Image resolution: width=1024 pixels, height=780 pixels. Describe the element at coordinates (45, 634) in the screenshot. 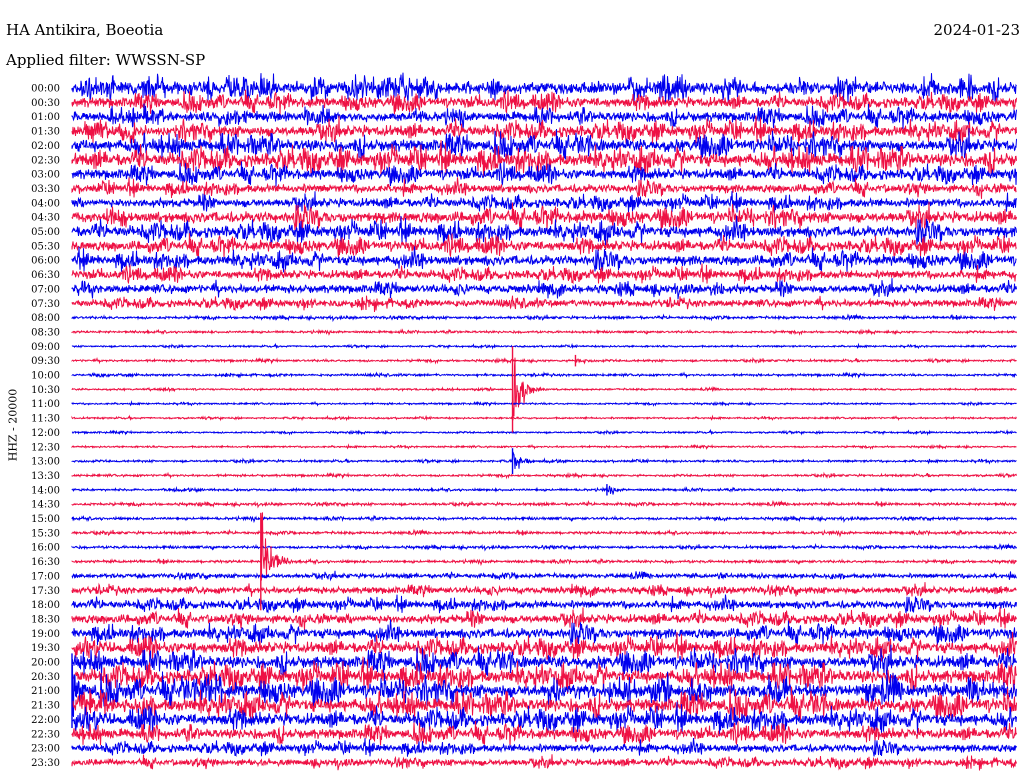

I see `time-tick-label: 19:00` at that location.